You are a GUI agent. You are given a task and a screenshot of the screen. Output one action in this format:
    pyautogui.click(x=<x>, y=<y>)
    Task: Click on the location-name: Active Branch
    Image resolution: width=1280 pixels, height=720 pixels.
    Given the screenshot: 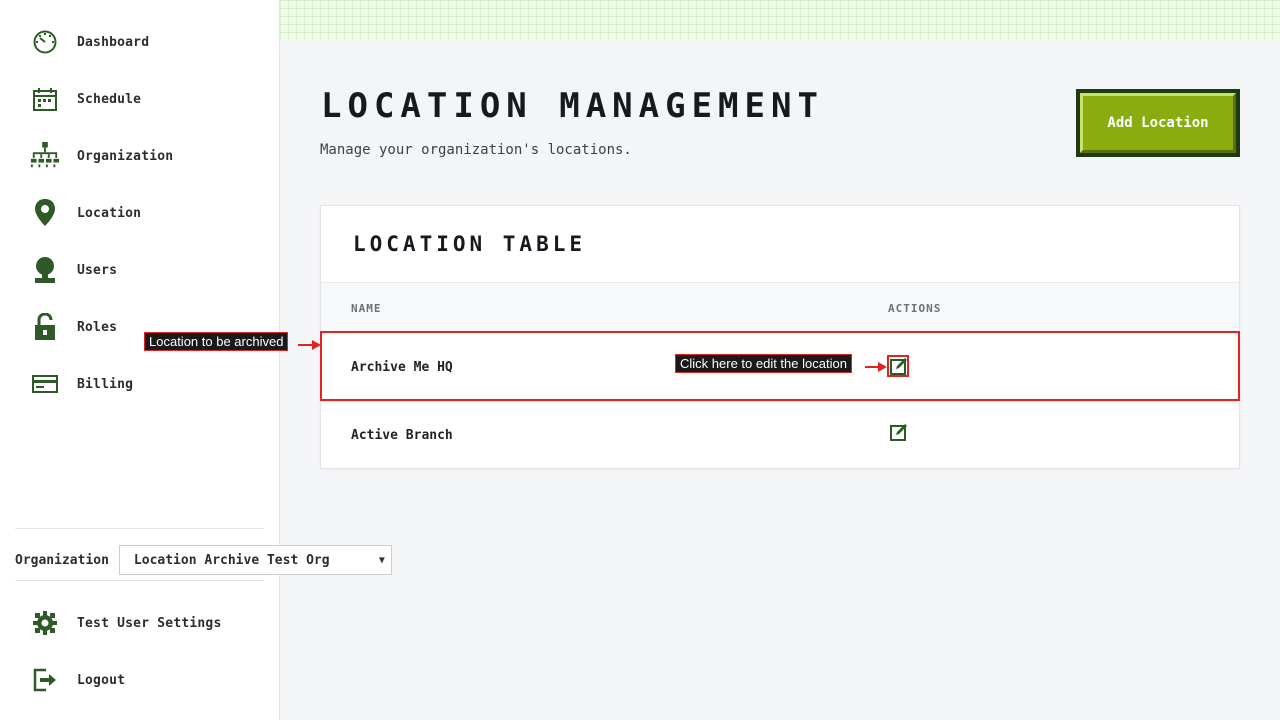 What is the action you would take?
    pyautogui.click(x=402, y=435)
    